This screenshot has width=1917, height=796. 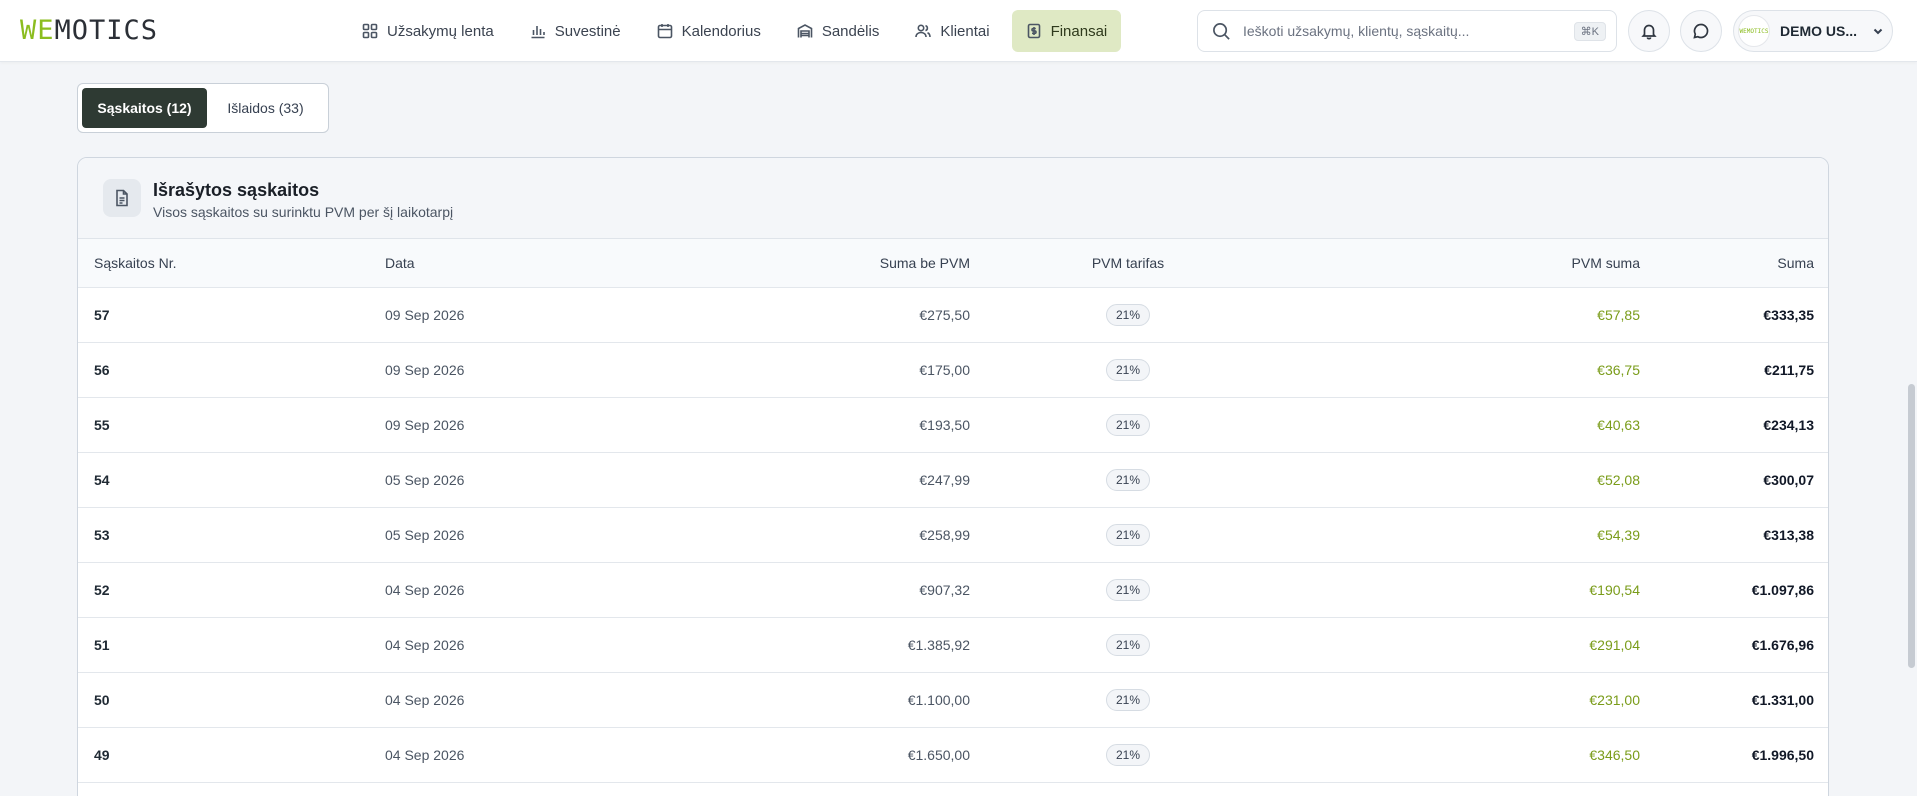 What do you see at coordinates (1754, 31) in the screenshot?
I see `avatar: WEMOTICS` at bounding box center [1754, 31].